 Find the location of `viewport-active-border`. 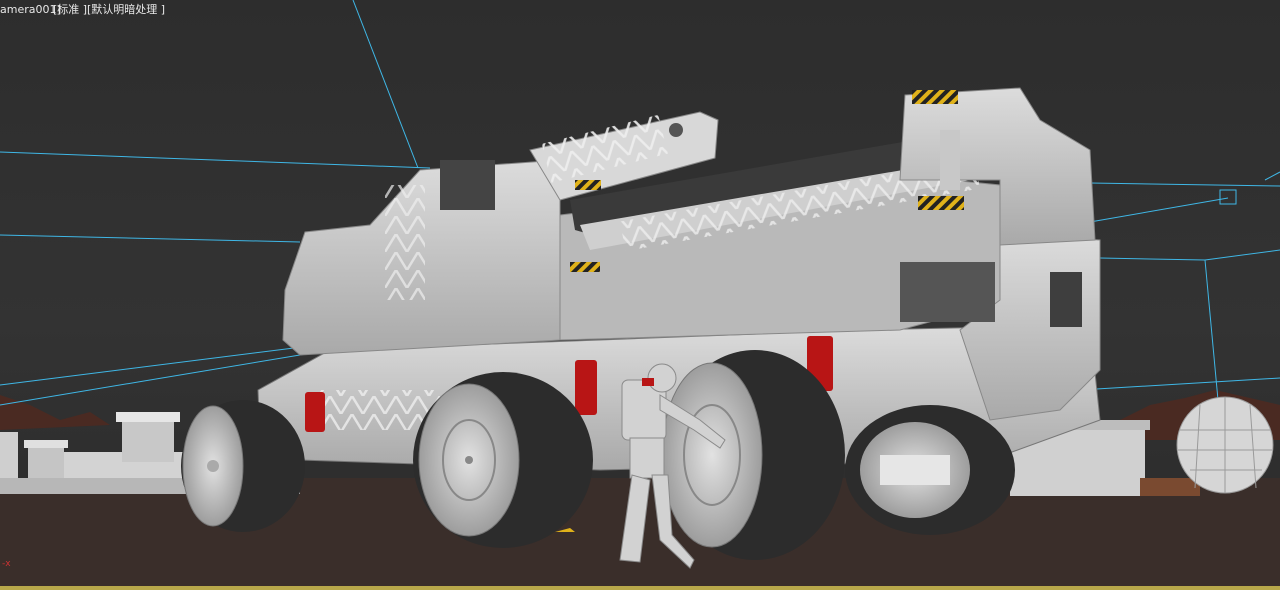

viewport-active-border is located at coordinates (640, 588).